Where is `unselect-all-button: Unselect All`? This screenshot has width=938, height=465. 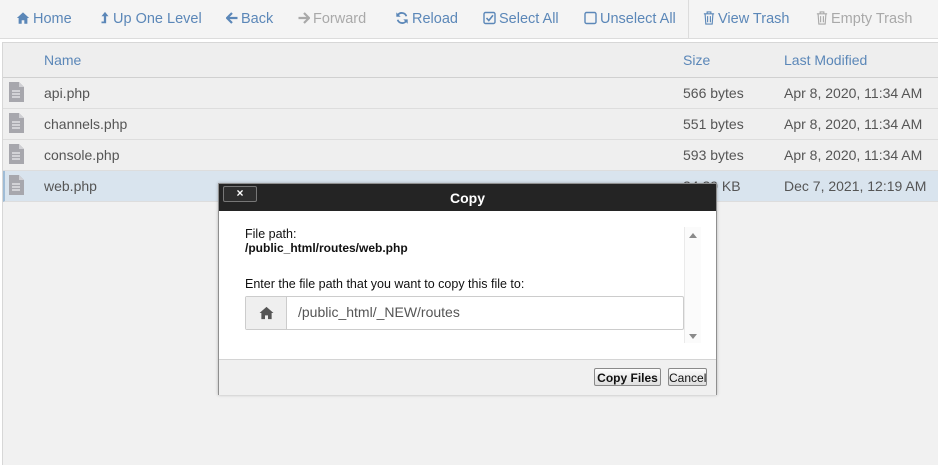 unselect-all-button: Unselect All is located at coordinates (630, 19).